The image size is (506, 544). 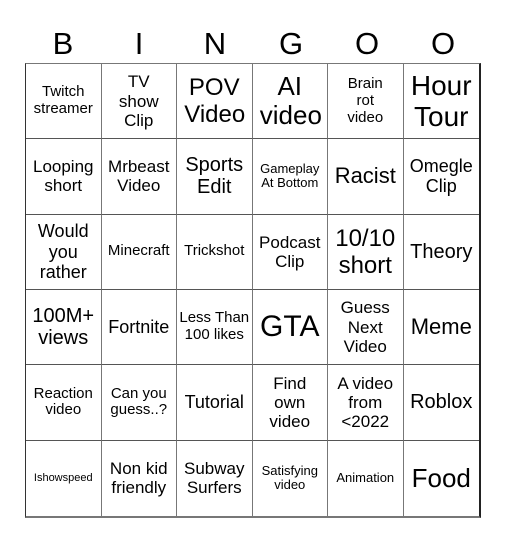 I want to click on cell-text: Tutorial, so click(x=214, y=402).